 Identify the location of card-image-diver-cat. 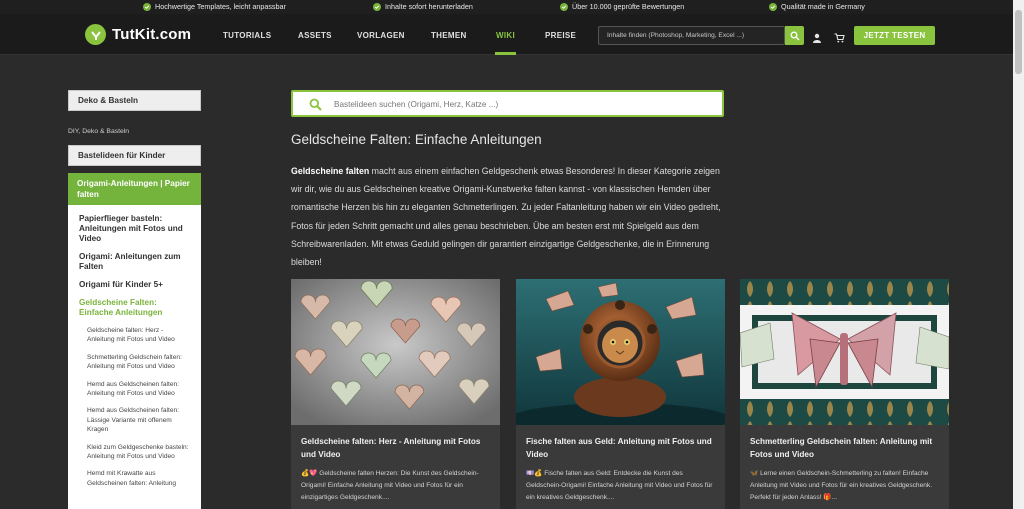
(620, 352).